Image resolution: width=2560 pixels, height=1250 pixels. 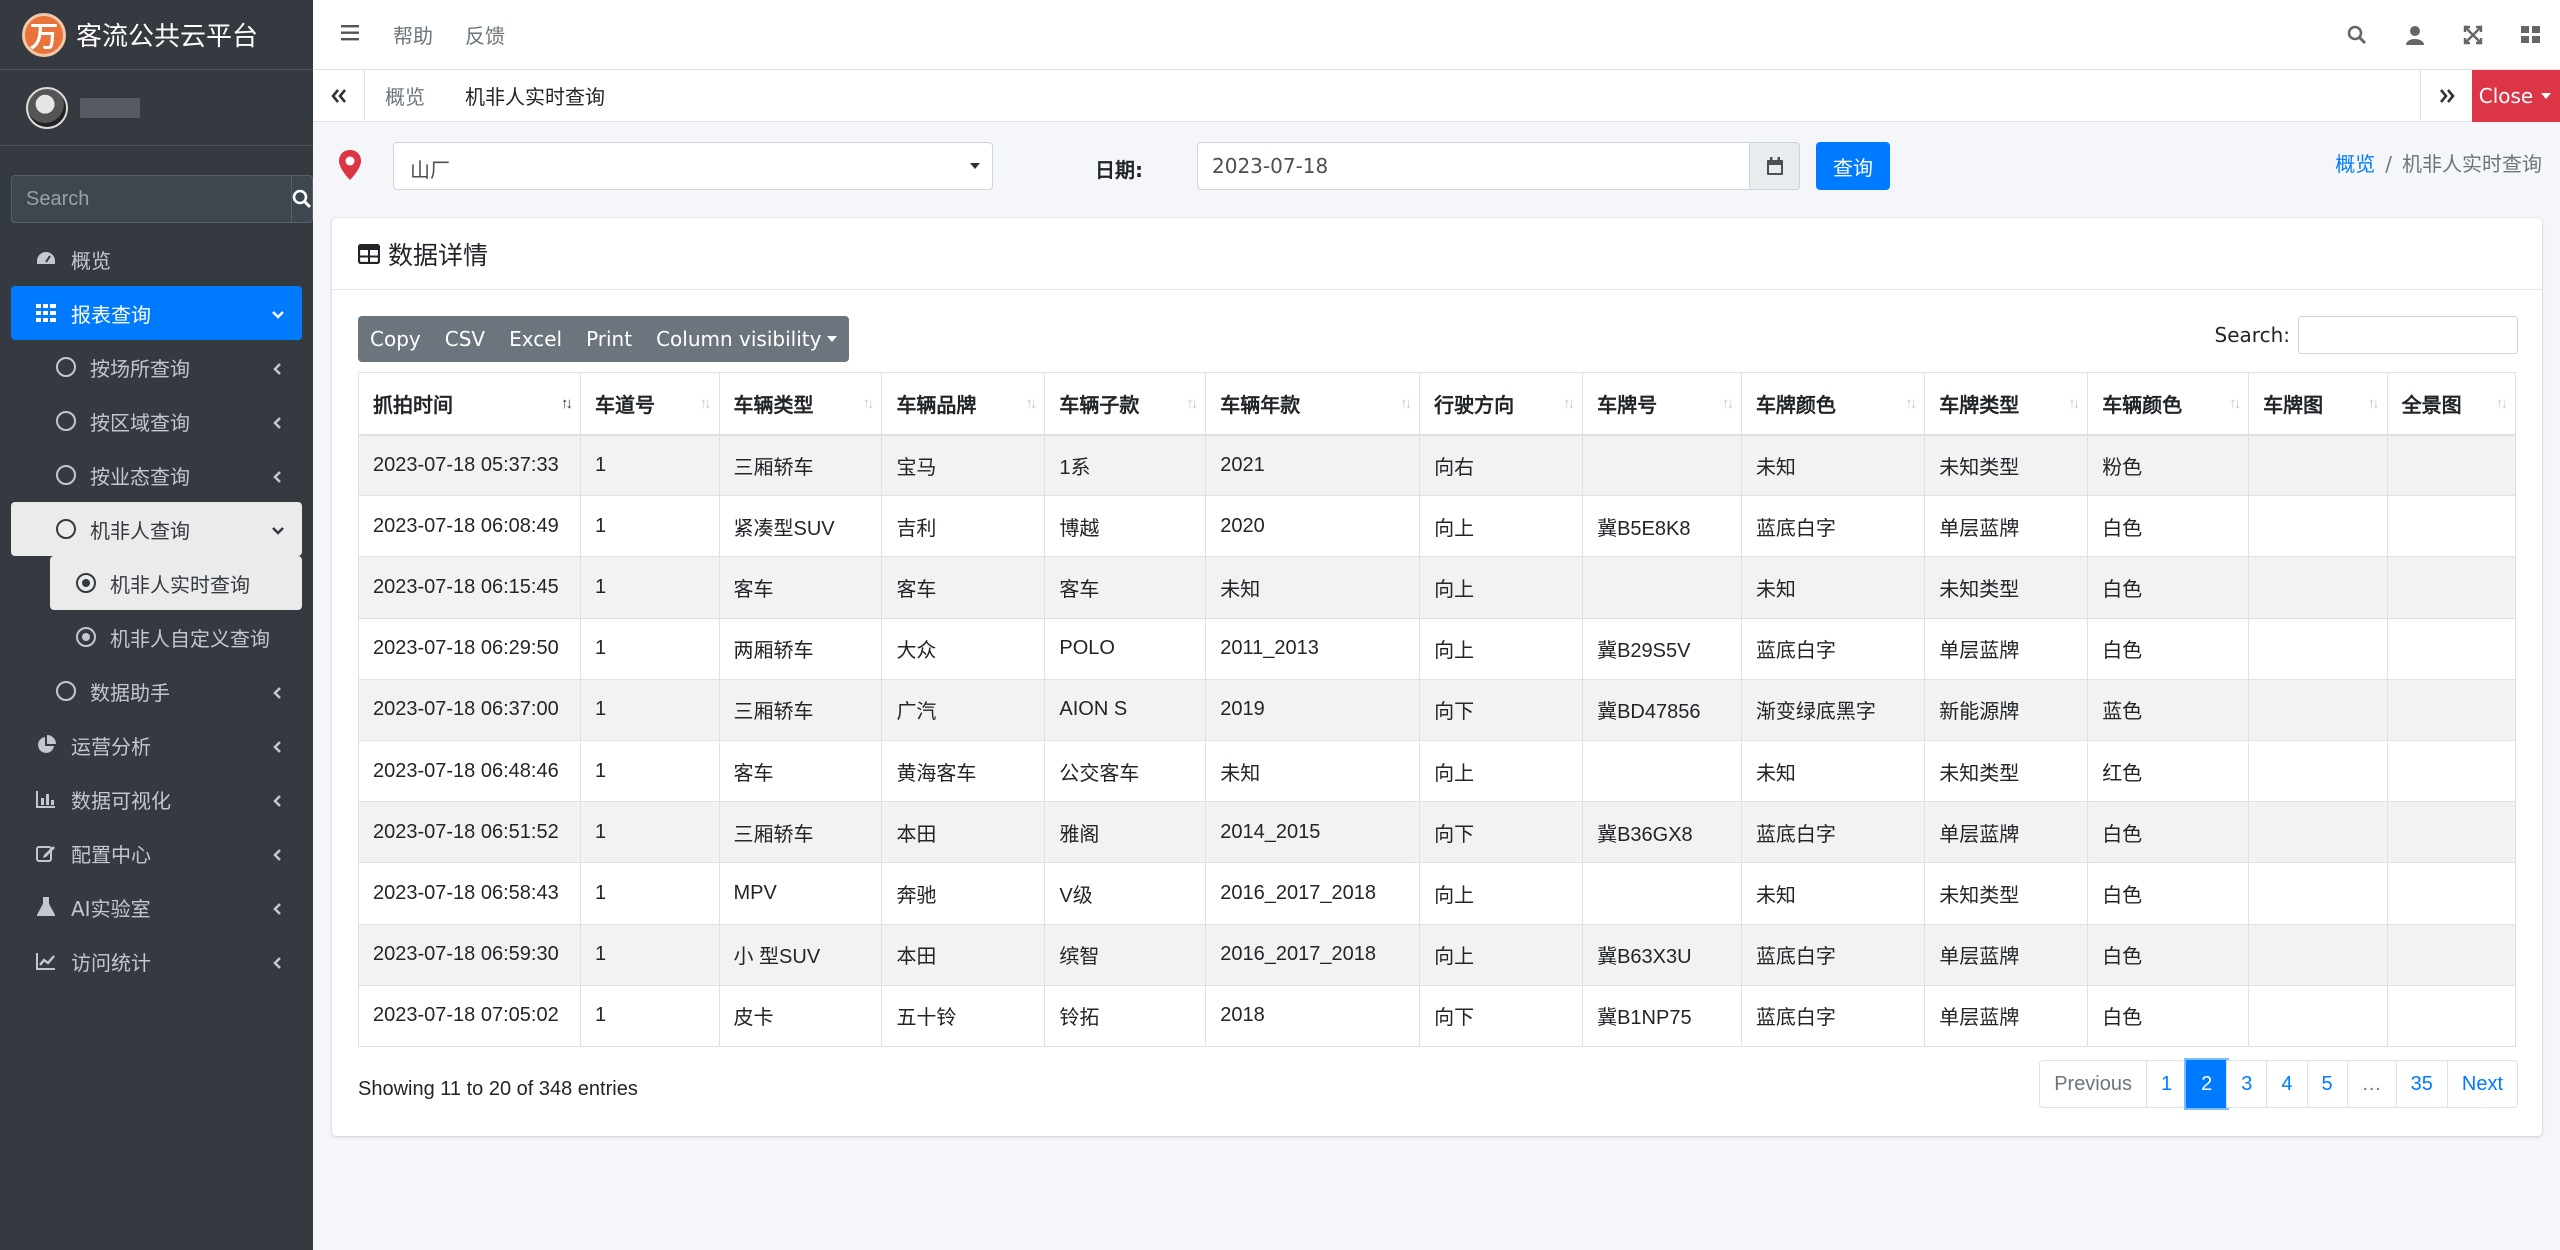 I want to click on column-header: 行驶方向 ↑↓, so click(x=1501, y=404).